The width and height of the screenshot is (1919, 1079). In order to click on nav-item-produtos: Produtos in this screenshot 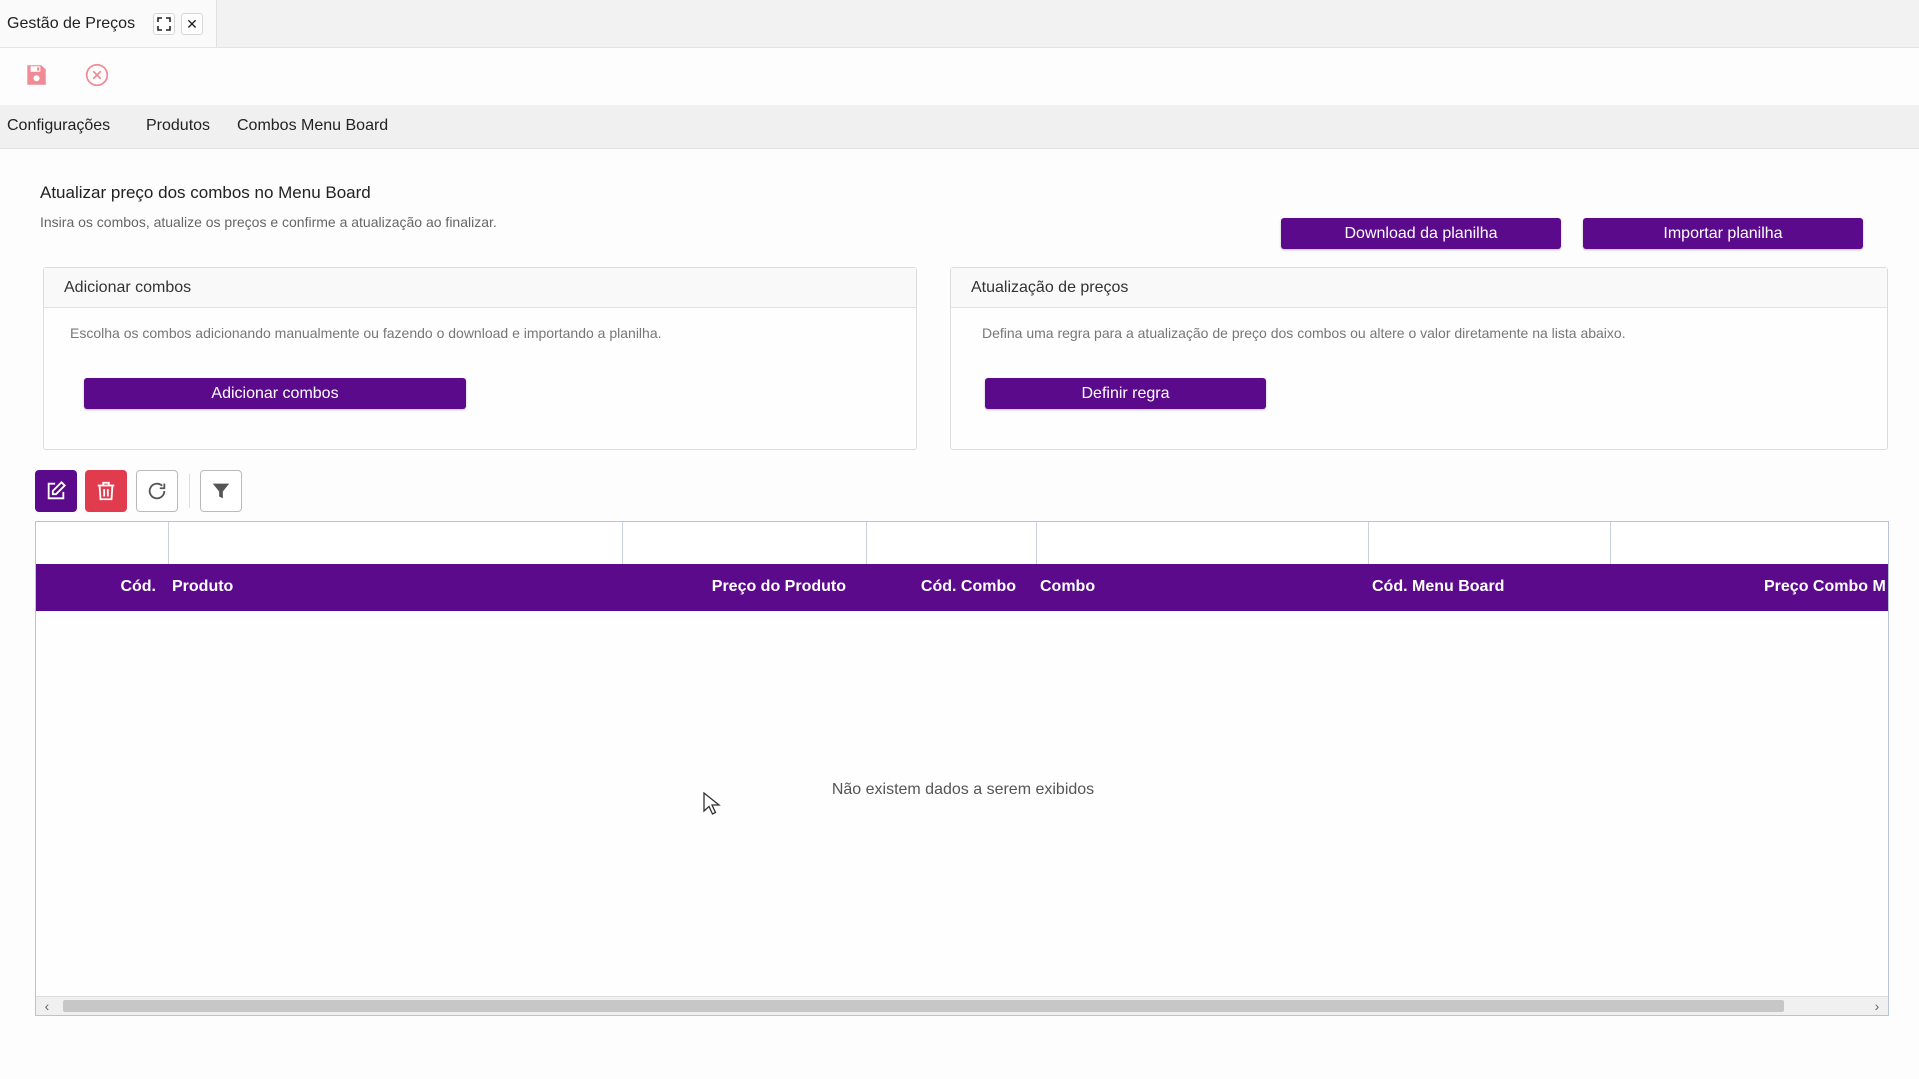, I will do `click(178, 126)`.